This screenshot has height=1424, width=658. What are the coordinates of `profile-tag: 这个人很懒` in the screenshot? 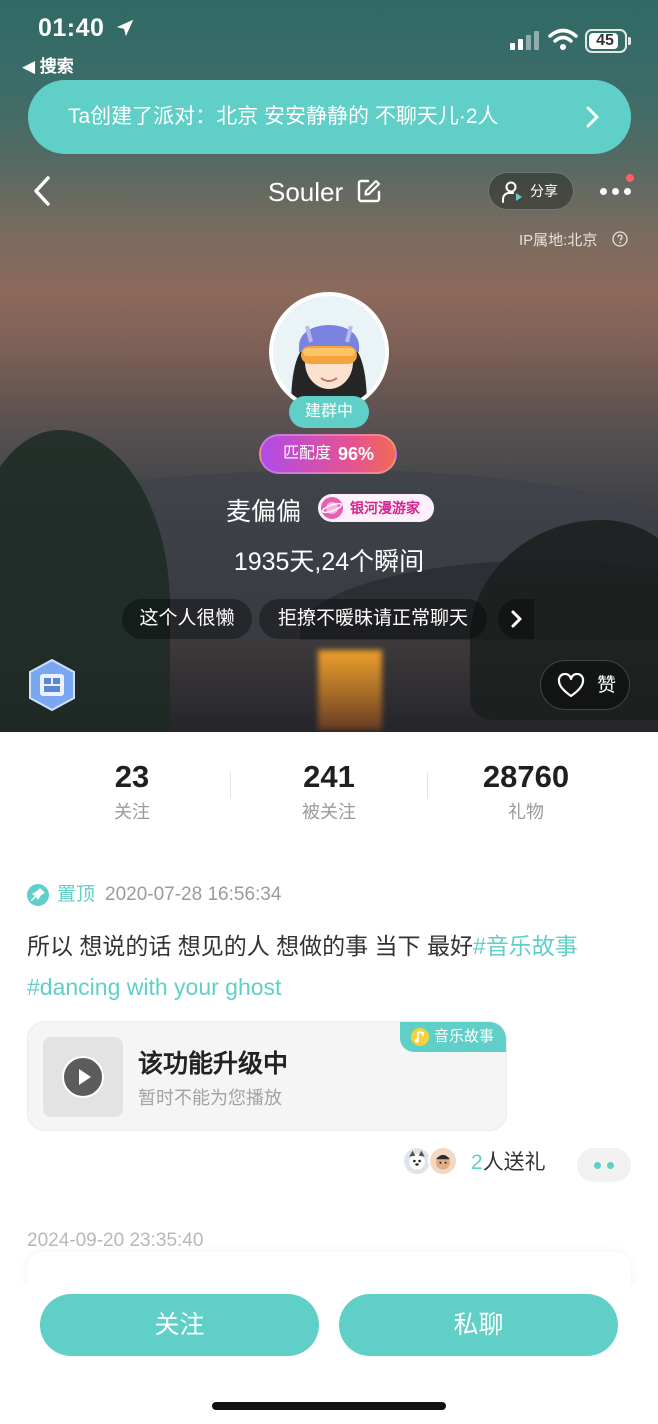 It's located at (187, 619).